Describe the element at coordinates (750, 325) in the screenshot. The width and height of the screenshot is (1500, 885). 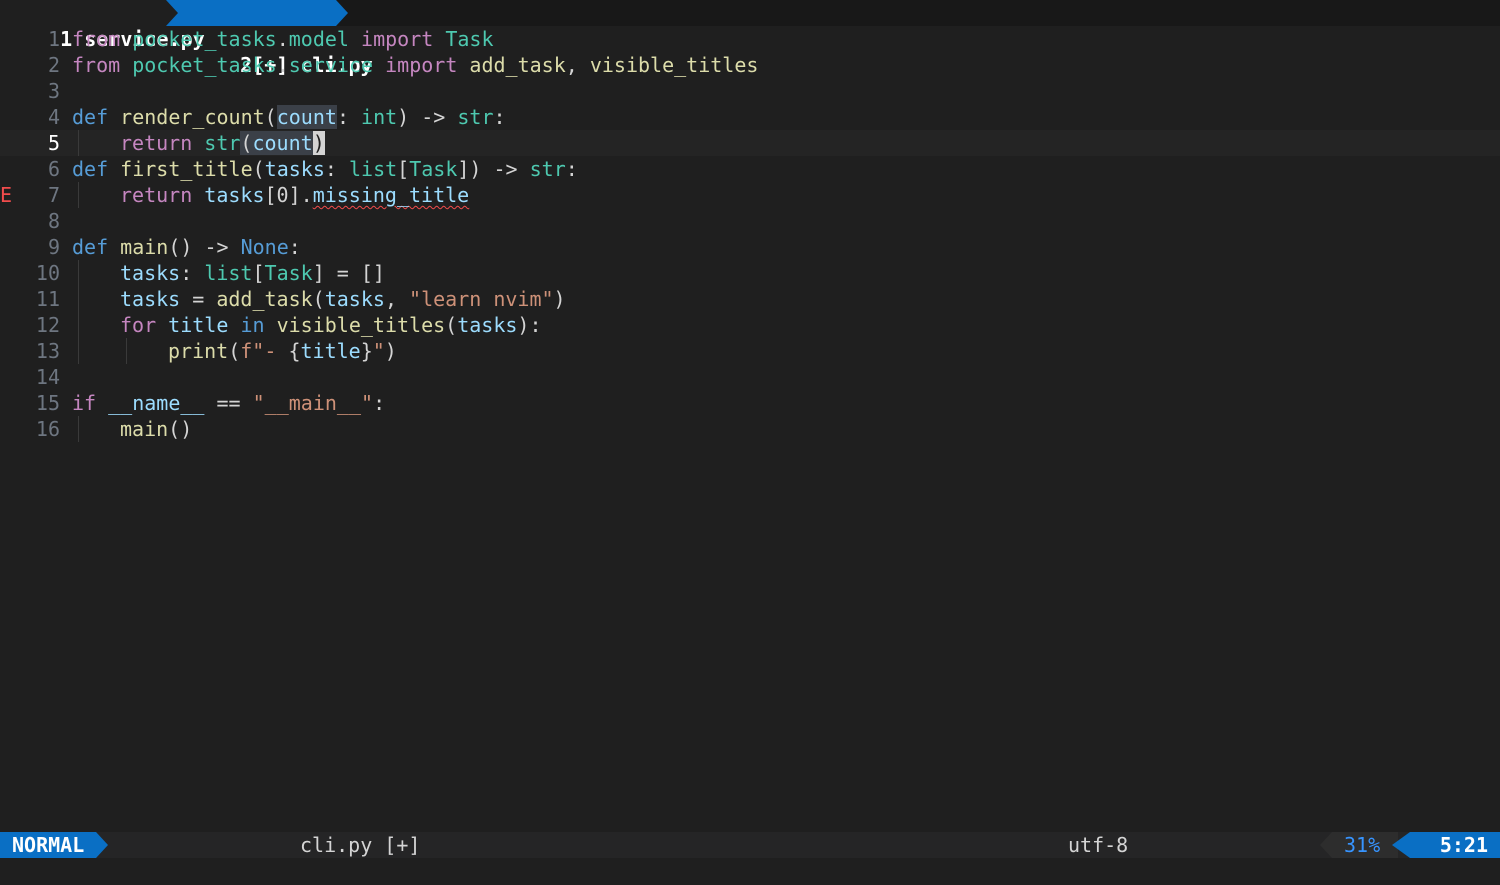
I see `code-line: 12 for title in visible_titles(tasks):` at that location.